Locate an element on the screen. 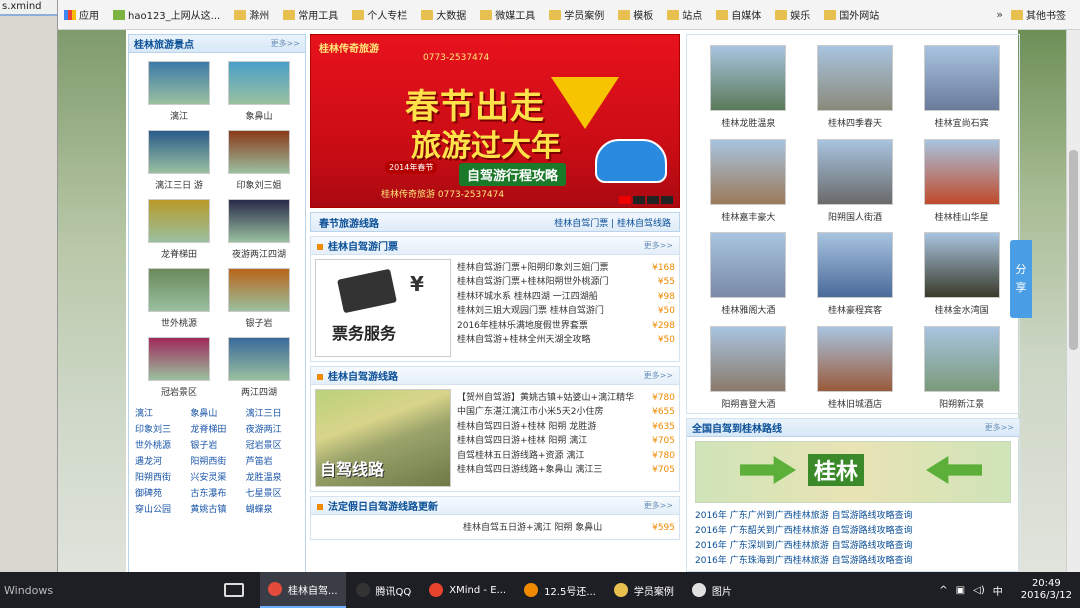 Image resolution: width=1080 pixels, height=608 pixels. hotel-item: 桂林金水湾国 is located at coordinates (961, 276).